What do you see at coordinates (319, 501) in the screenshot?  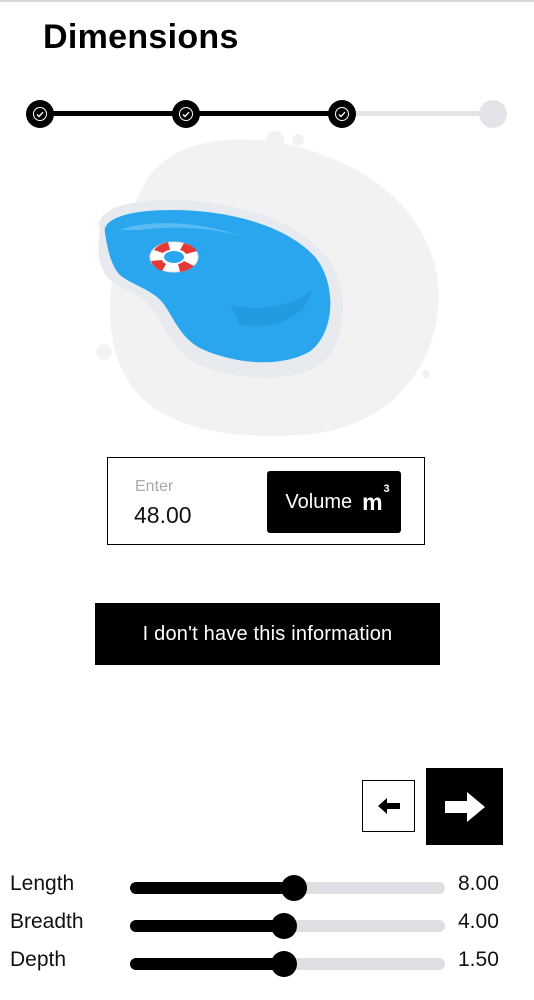 I see `volume-unit-label: Volume` at bounding box center [319, 501].